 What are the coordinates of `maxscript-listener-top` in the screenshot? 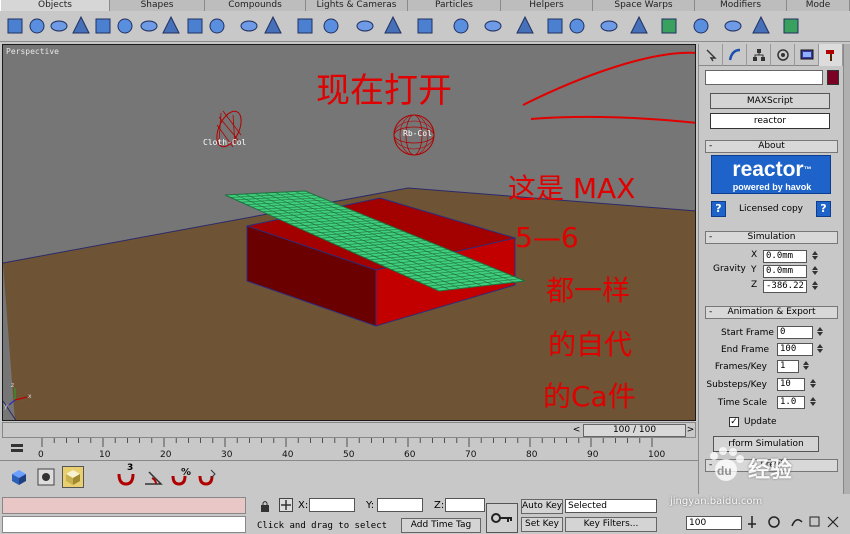 It's located at (124, 505).